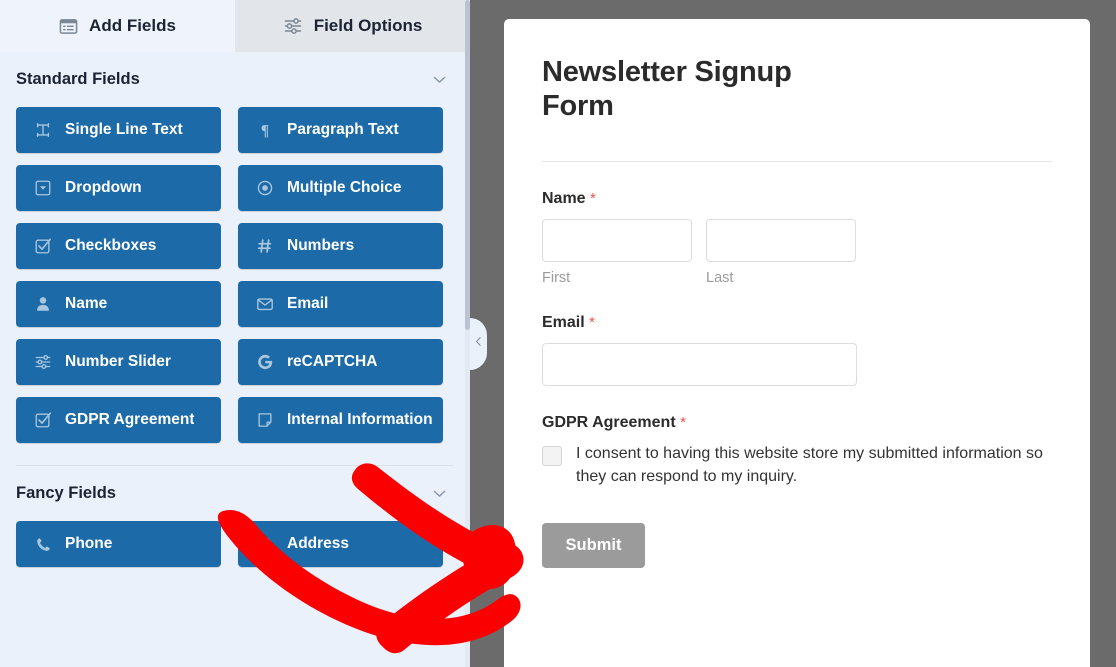 This screenshot has height=667, width=1116. Describe the element at coordinates (556, 278) in the screenshot. I see `first-name-sublabel: First` at that location.